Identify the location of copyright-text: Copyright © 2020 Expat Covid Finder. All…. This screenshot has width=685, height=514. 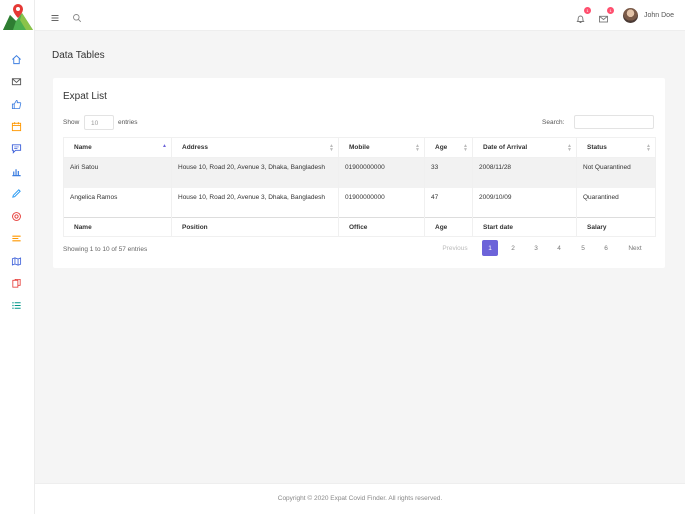
(360, 498).